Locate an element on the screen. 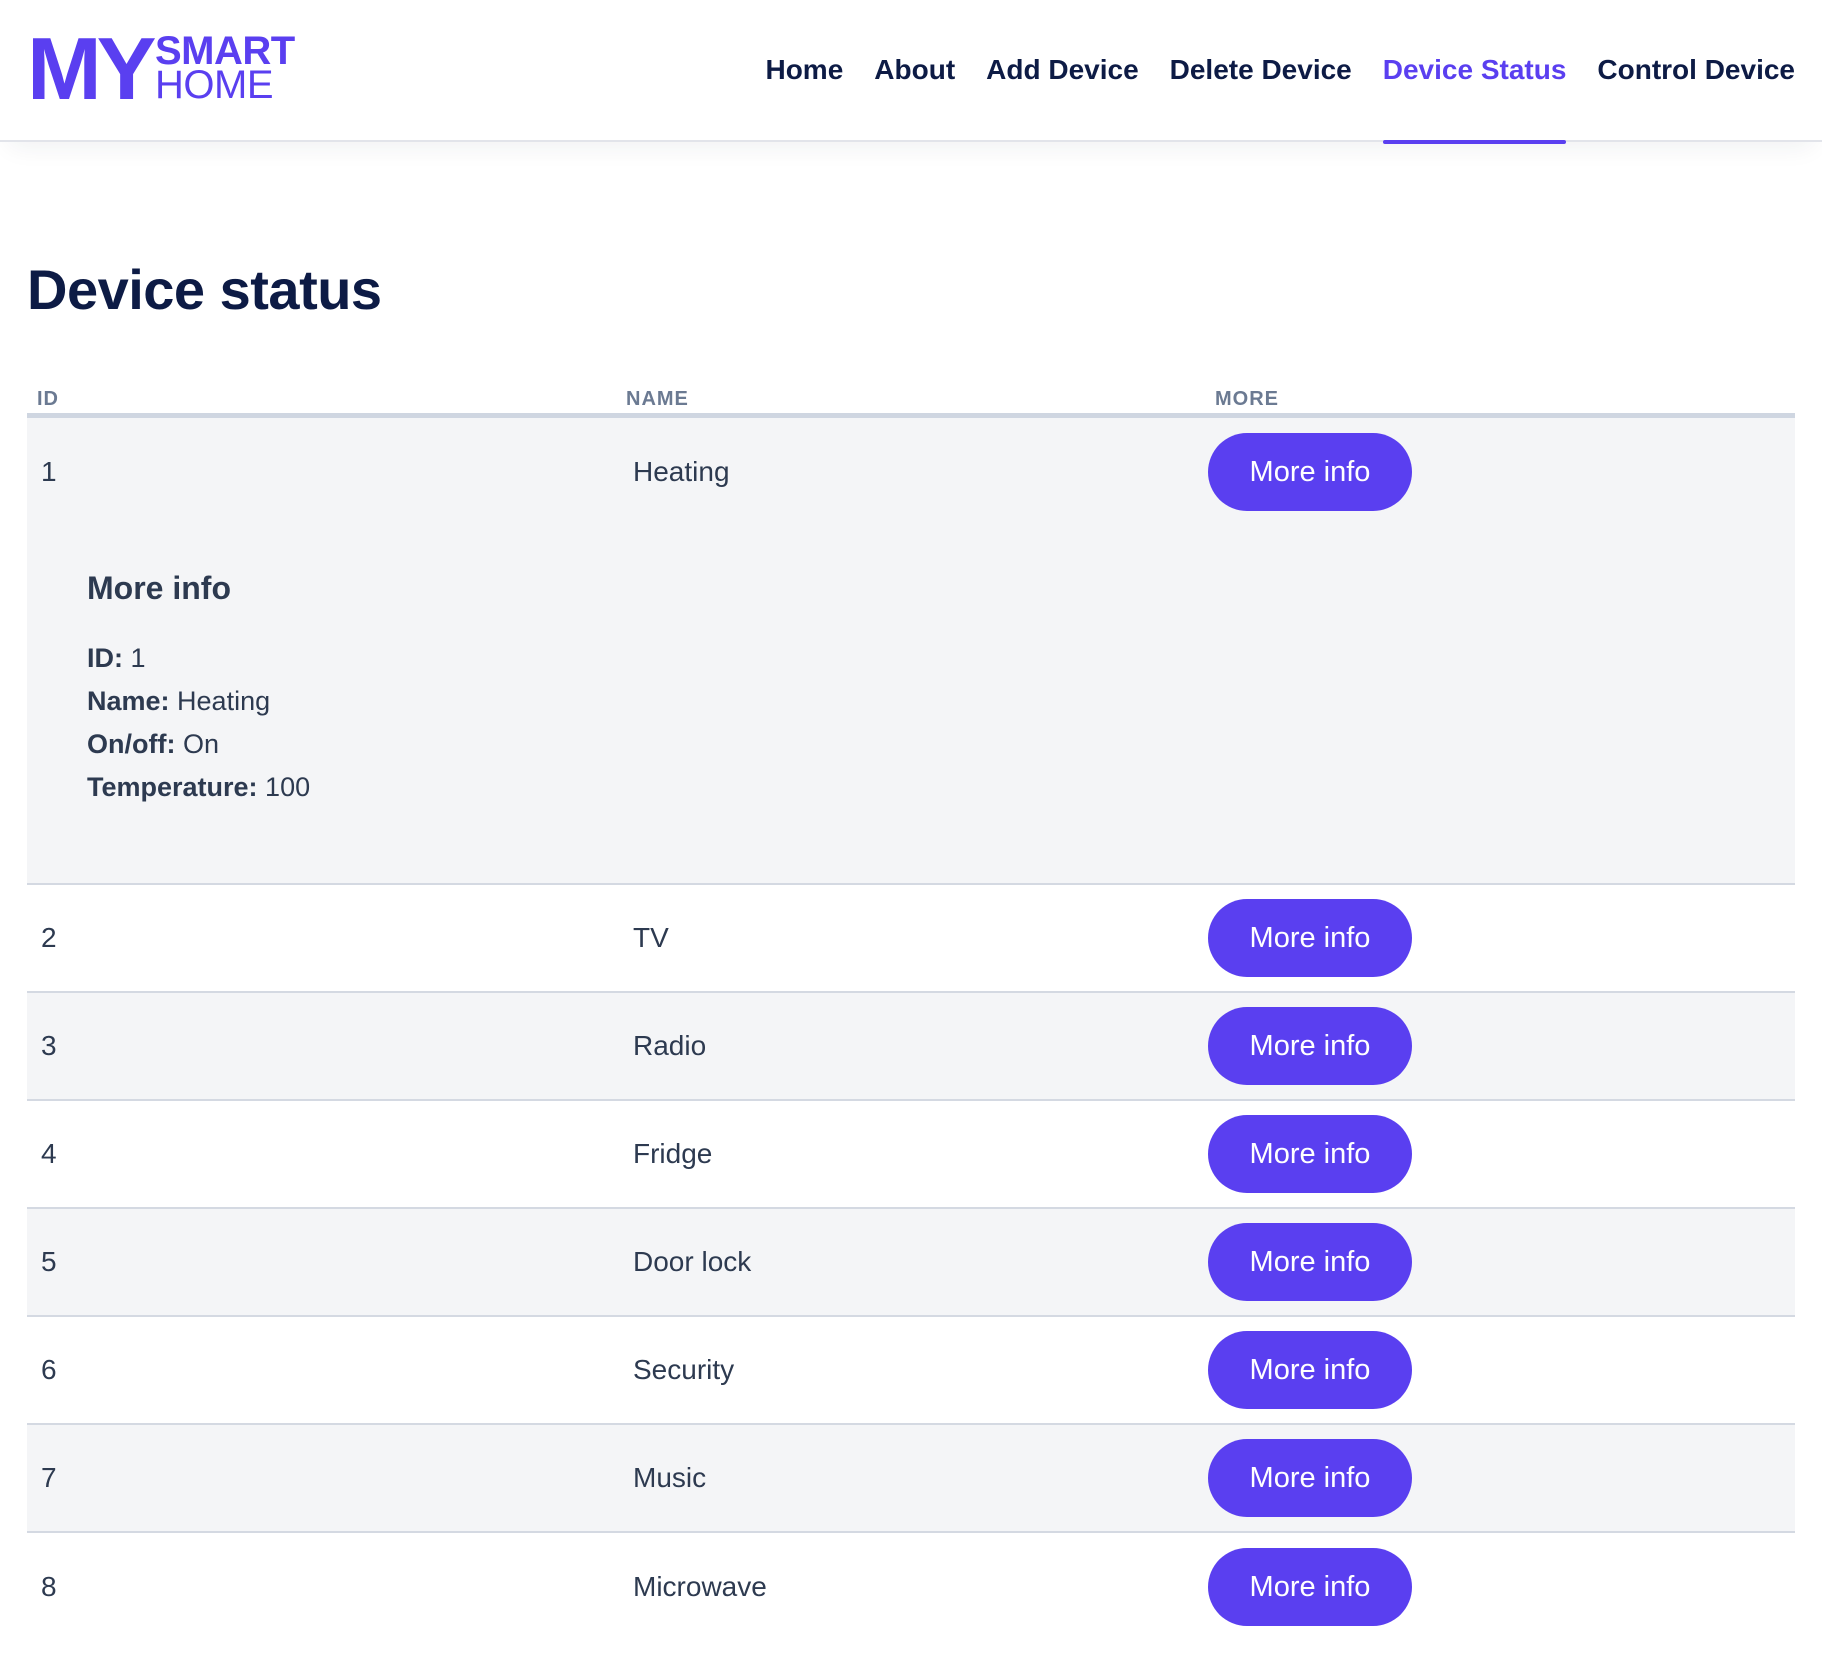 Image resolution: width=1822 pixels, height=1676 pixels. detail-value: 1 is located at coordinates (134, 658).